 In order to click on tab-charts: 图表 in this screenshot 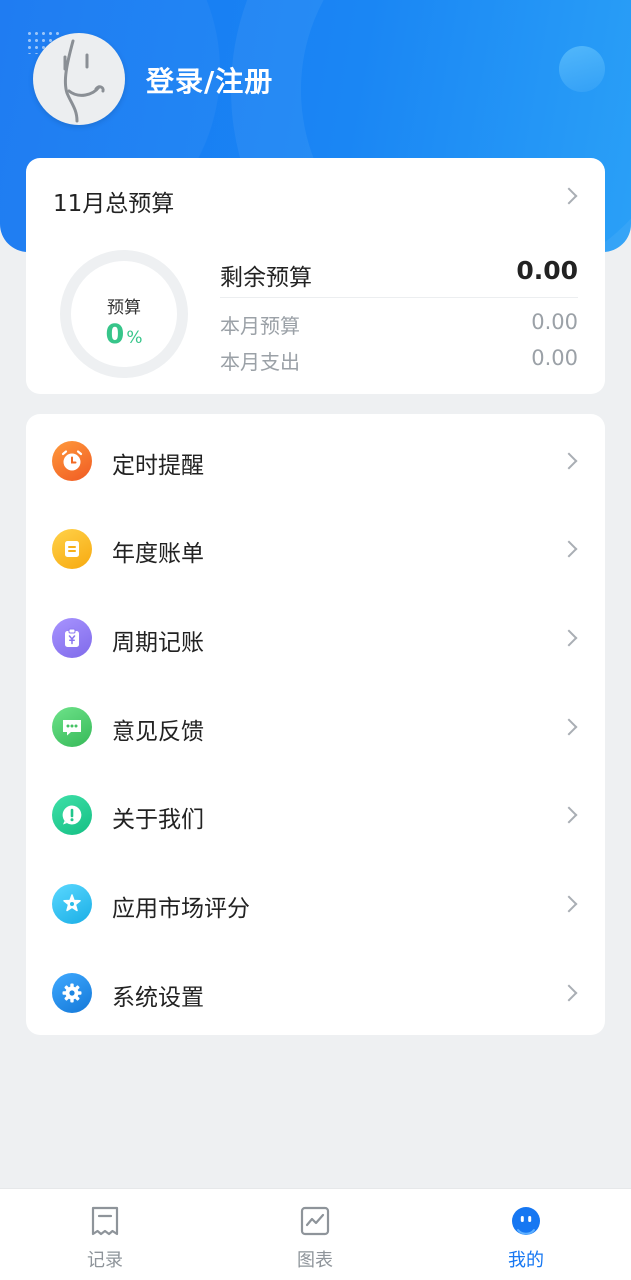, I will do `click(315, 1234)`.